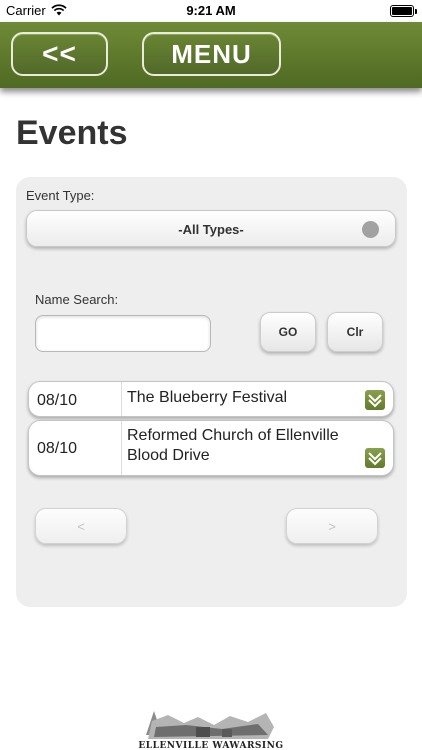 This screenshot has width=422, height=750. Describe the element at coordinates (81, 526) in the screenshot. I see `prev-page-button: <` at that location.